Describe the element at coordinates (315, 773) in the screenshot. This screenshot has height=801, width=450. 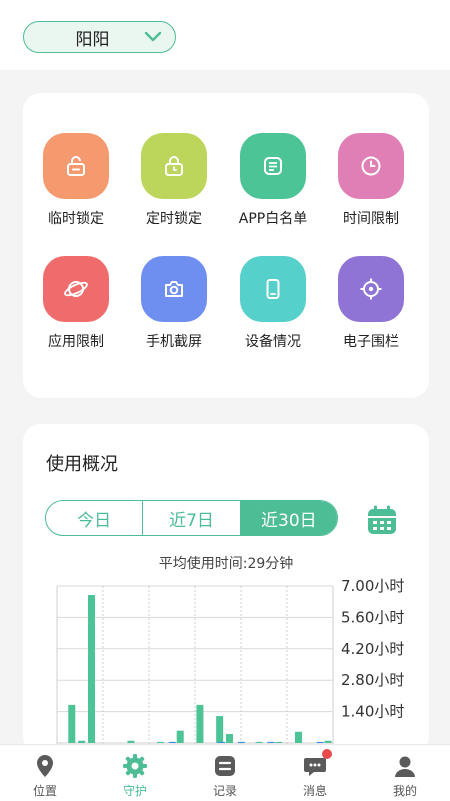
I see `nav-message: 消息` at that location.